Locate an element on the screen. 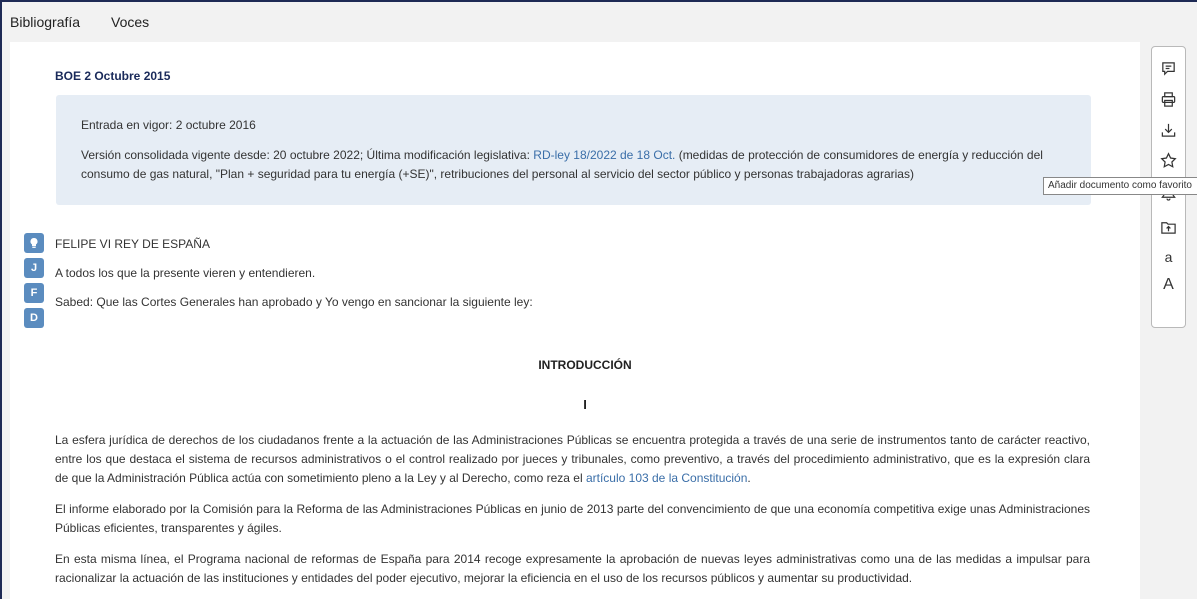  constitution-link: artículo 103 de la Constitución is located at coordinates (666, 478).